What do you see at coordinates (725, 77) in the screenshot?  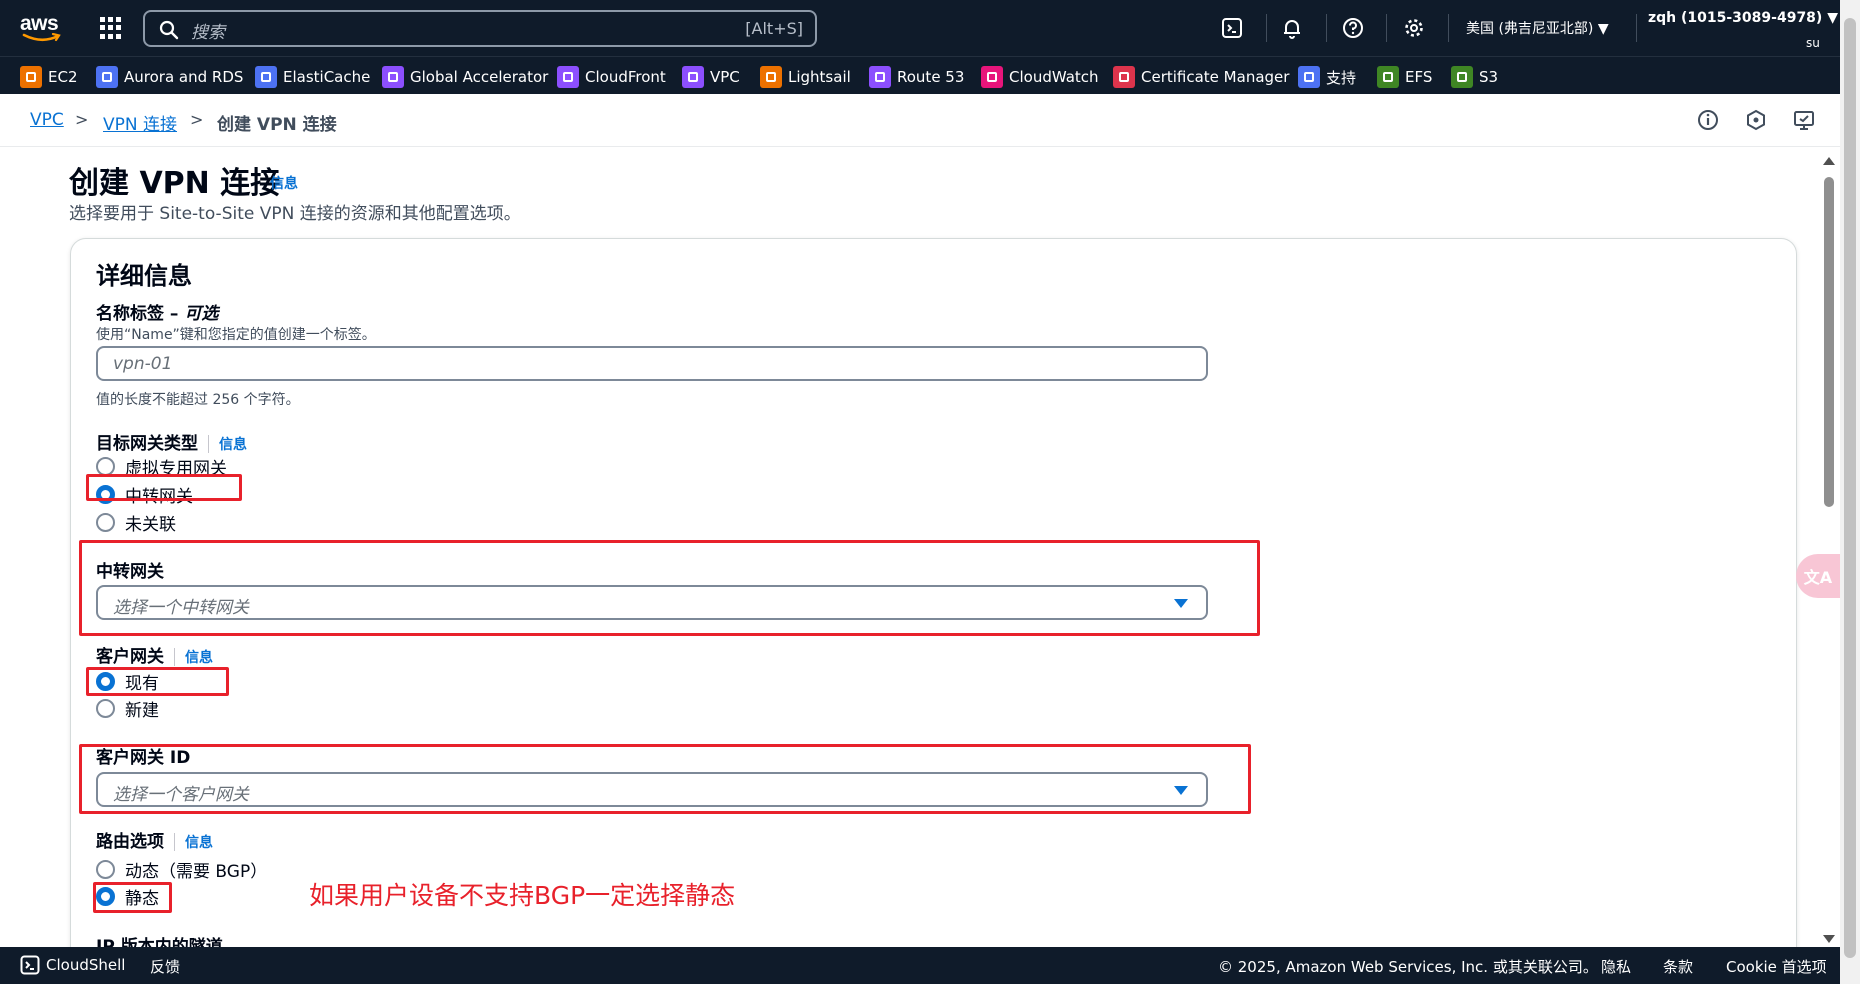 I see `favorite-label: VPC` at bounding box center [725, 77].